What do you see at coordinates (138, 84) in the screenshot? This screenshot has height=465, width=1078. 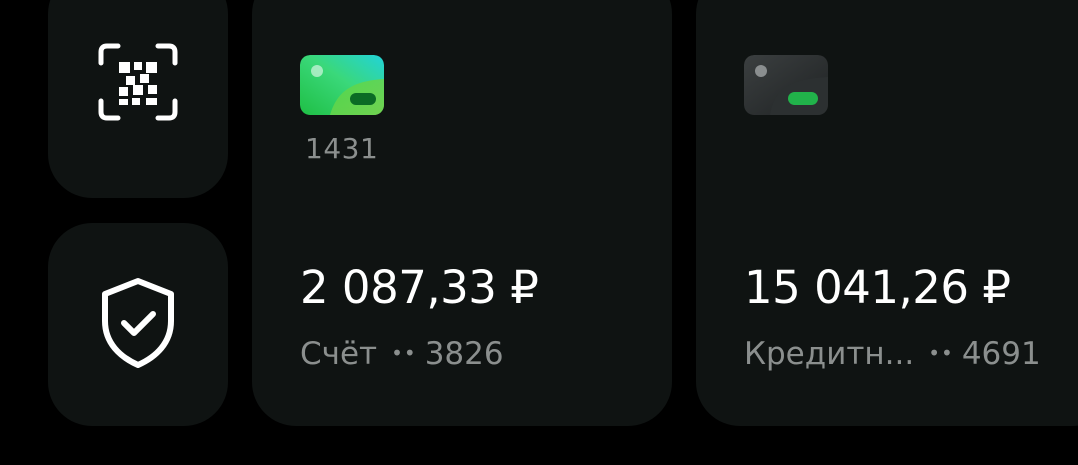 I see `qr-scan-icon` at bounding box center [138, 84].